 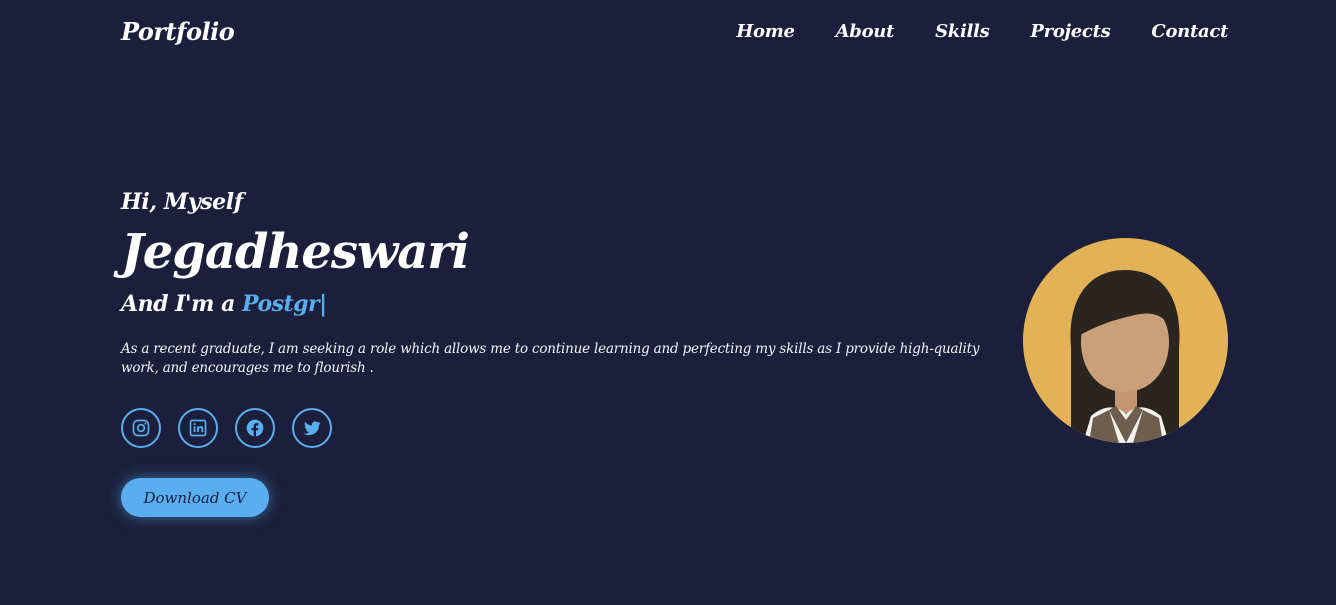 I want to click on hero-greeting: Hi, Myself, so click(x=182, y=202).